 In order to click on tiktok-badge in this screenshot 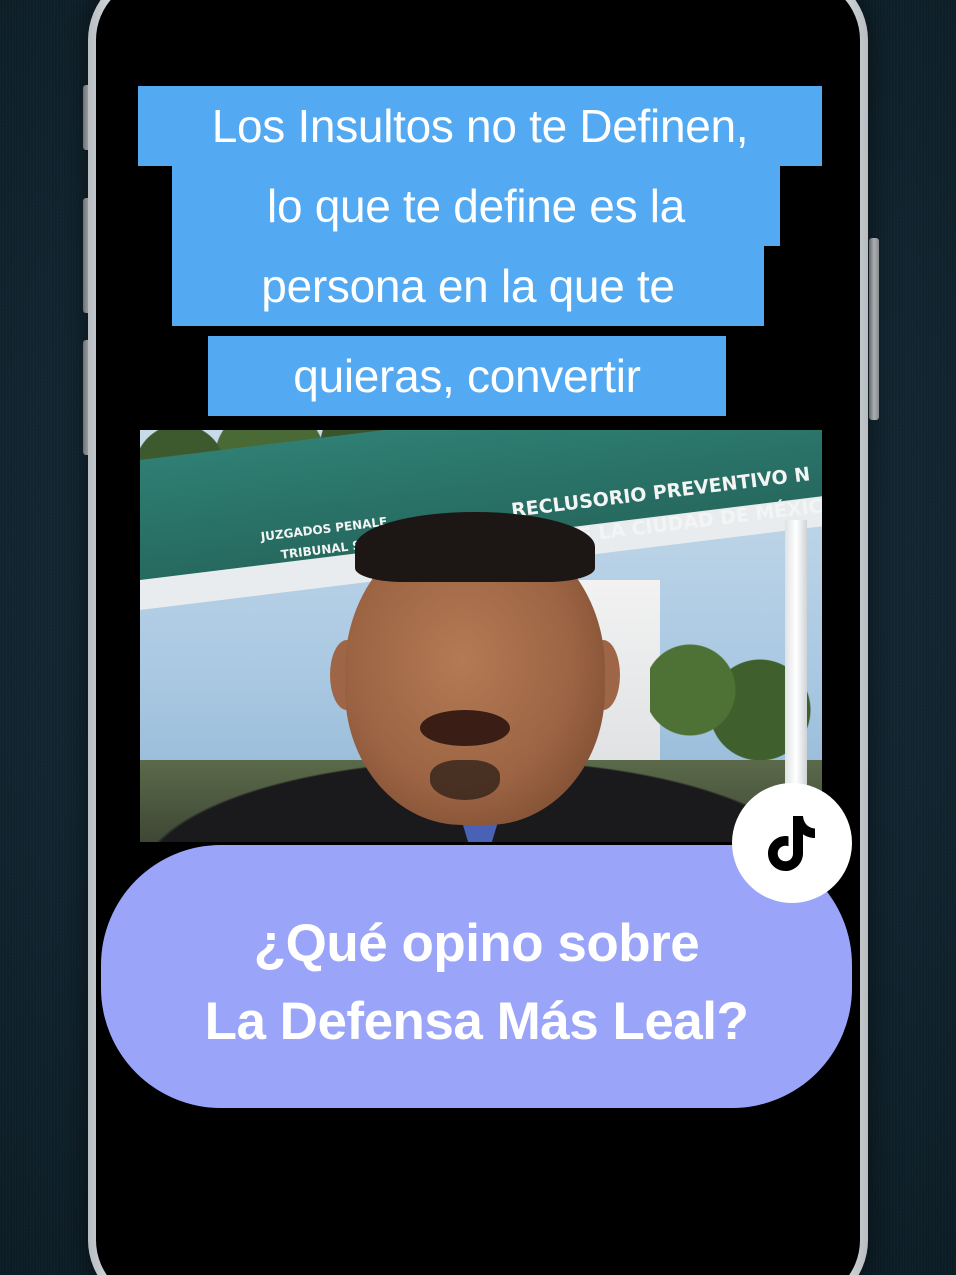, I will do `click(792, 843)`.